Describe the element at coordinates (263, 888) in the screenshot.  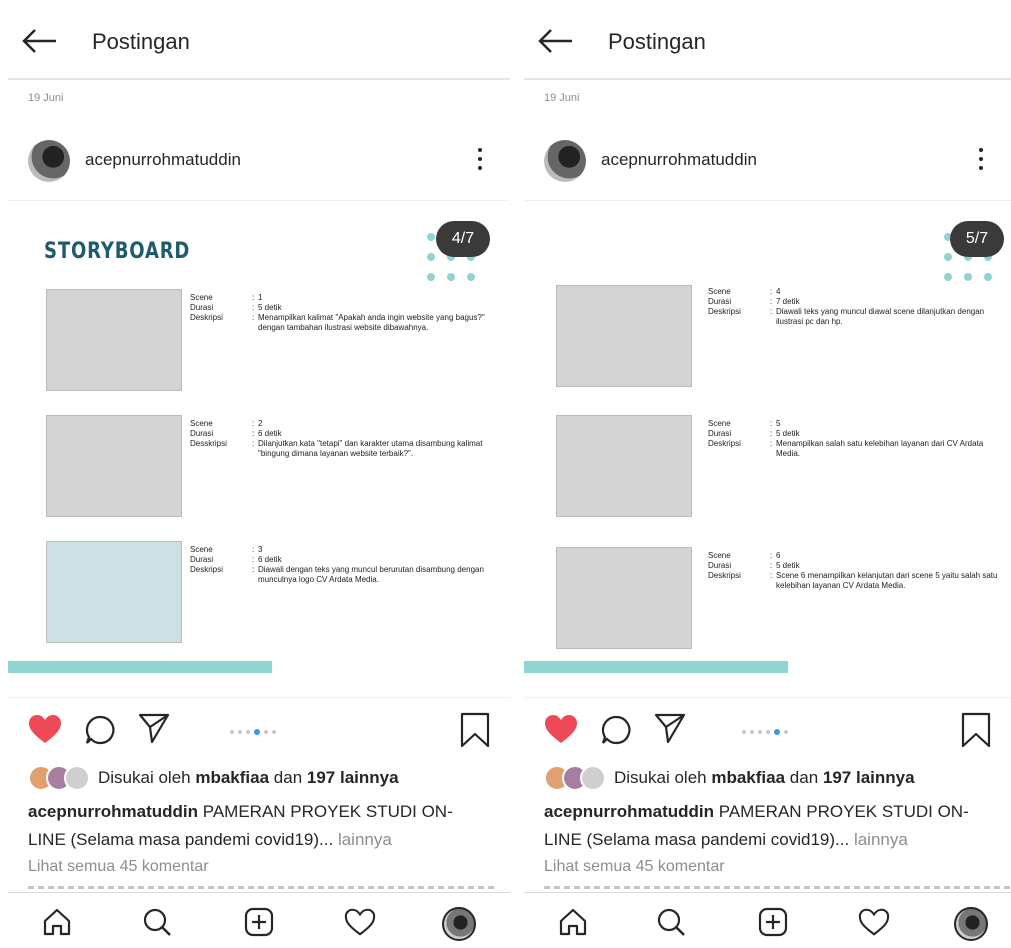
I see `cut-off-comment` at that location.